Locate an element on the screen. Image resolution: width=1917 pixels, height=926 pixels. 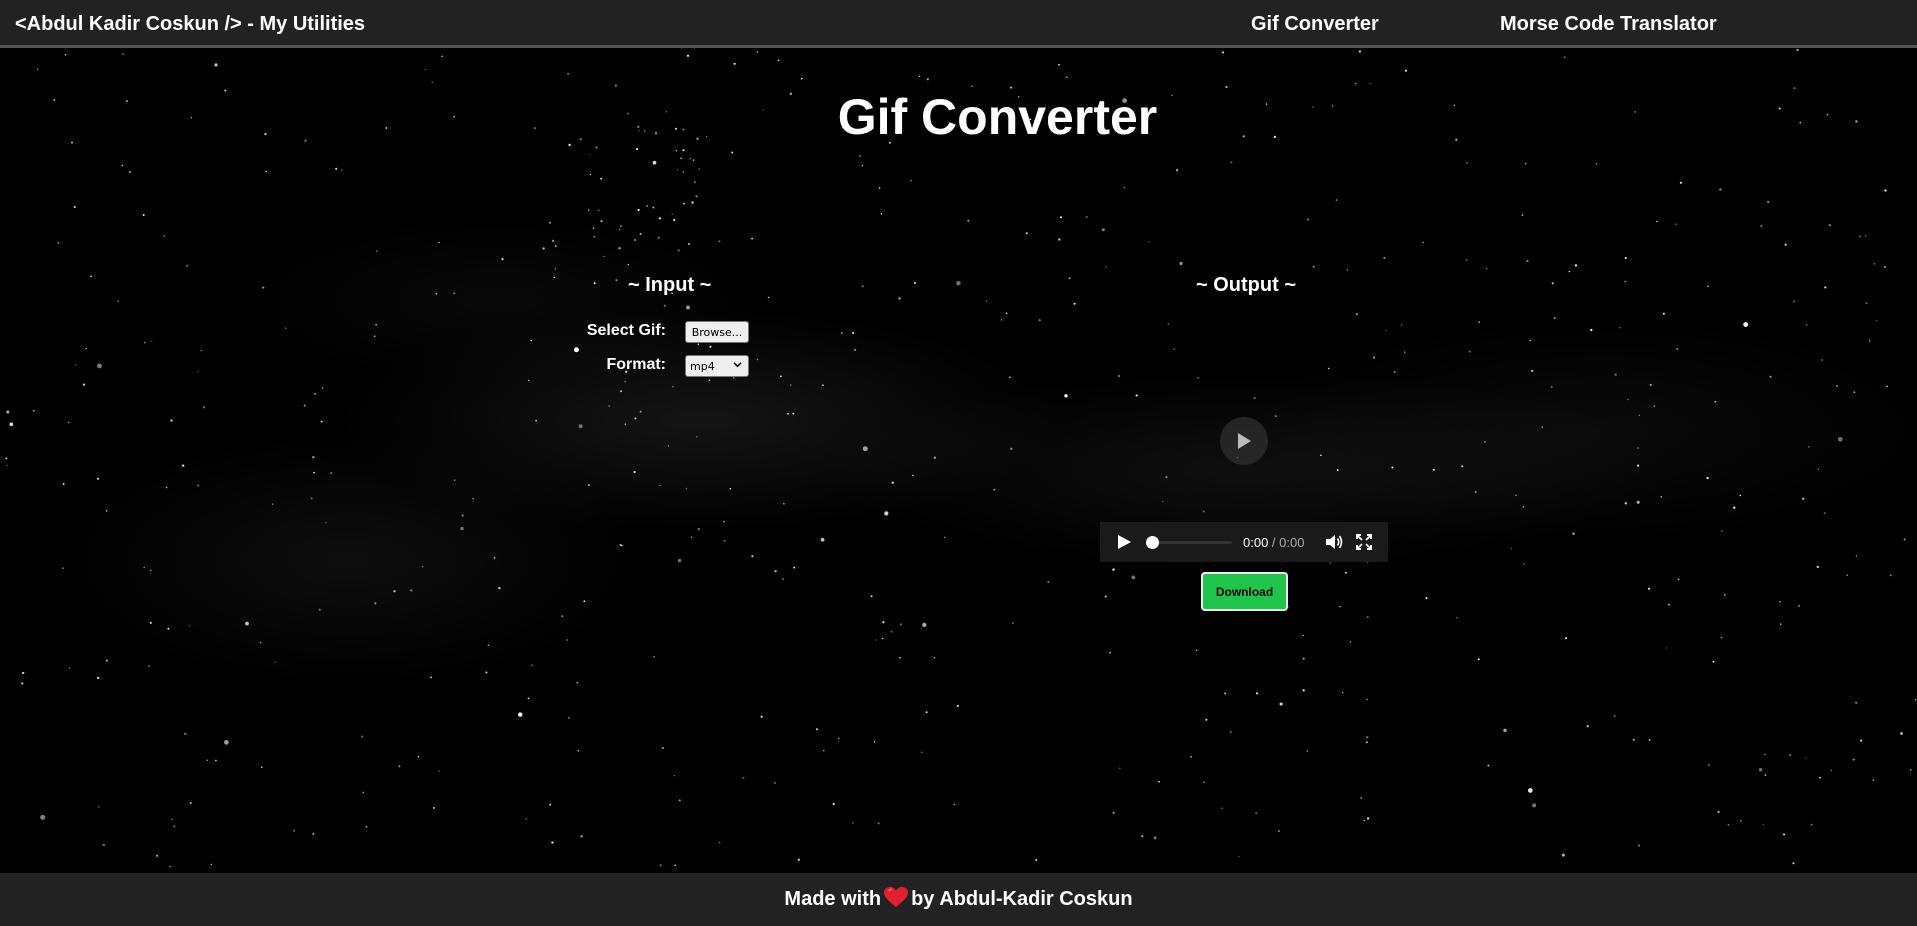
nav-link-gif-converter: Gif Converter is located at coordinates (1315, 24).